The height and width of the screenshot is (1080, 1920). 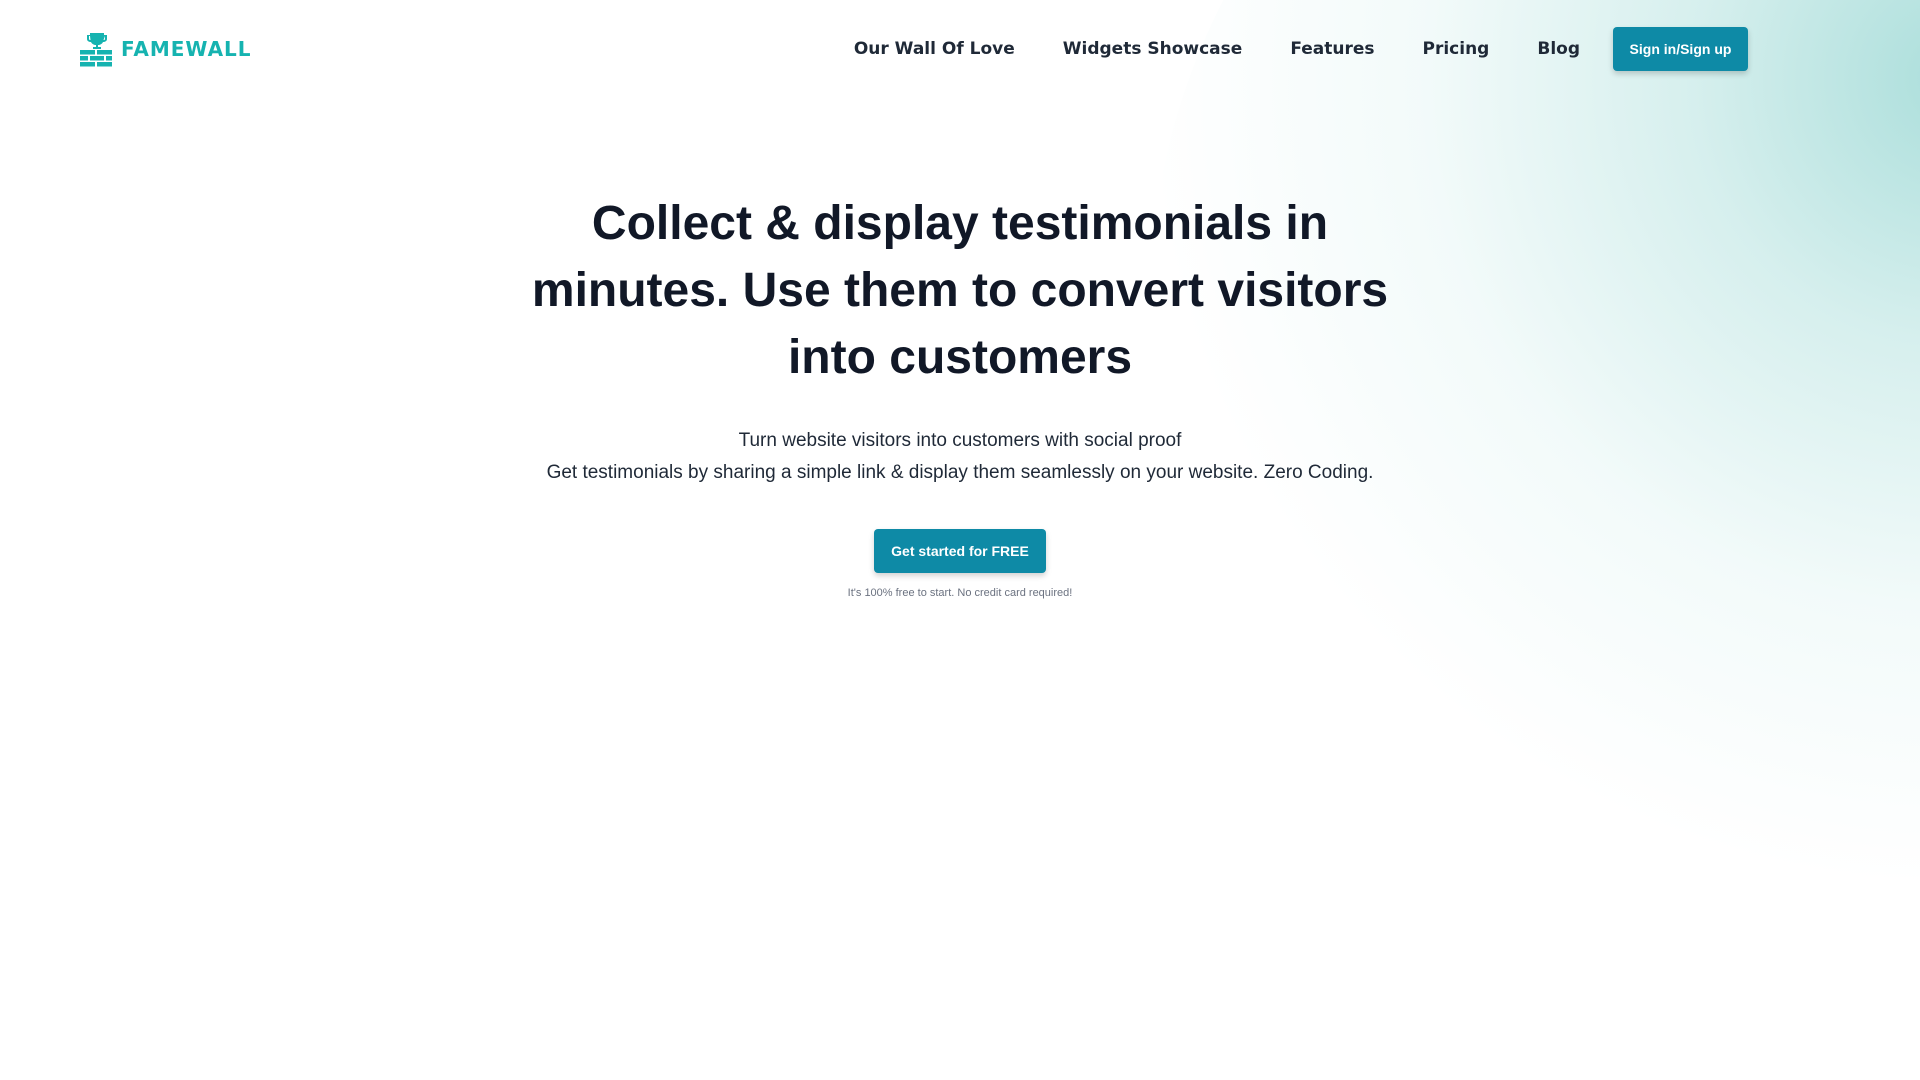 What do you see at coordinates (960, 551) in the screenshot?
I see `get-started-button: Get started for FREE` at bounding box center [960, 551].